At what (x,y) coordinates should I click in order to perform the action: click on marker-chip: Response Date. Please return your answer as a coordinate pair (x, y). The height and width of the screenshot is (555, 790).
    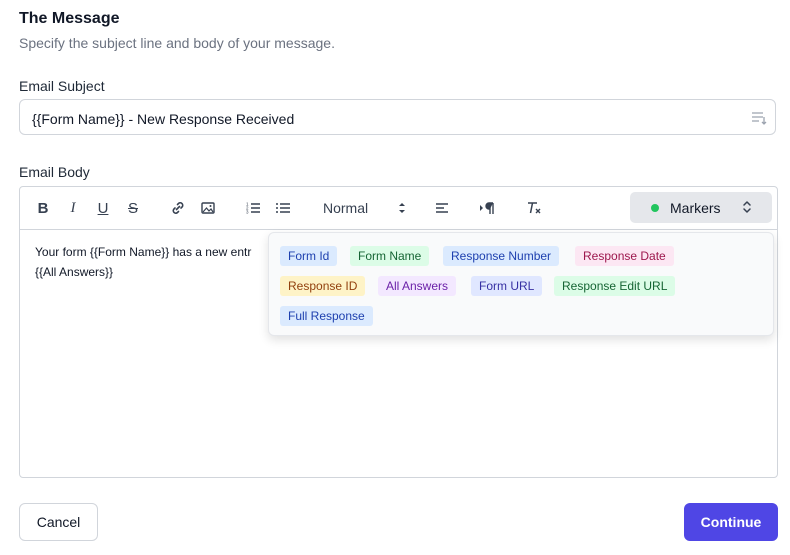
    Looking at the image, I should click on (624, 256).